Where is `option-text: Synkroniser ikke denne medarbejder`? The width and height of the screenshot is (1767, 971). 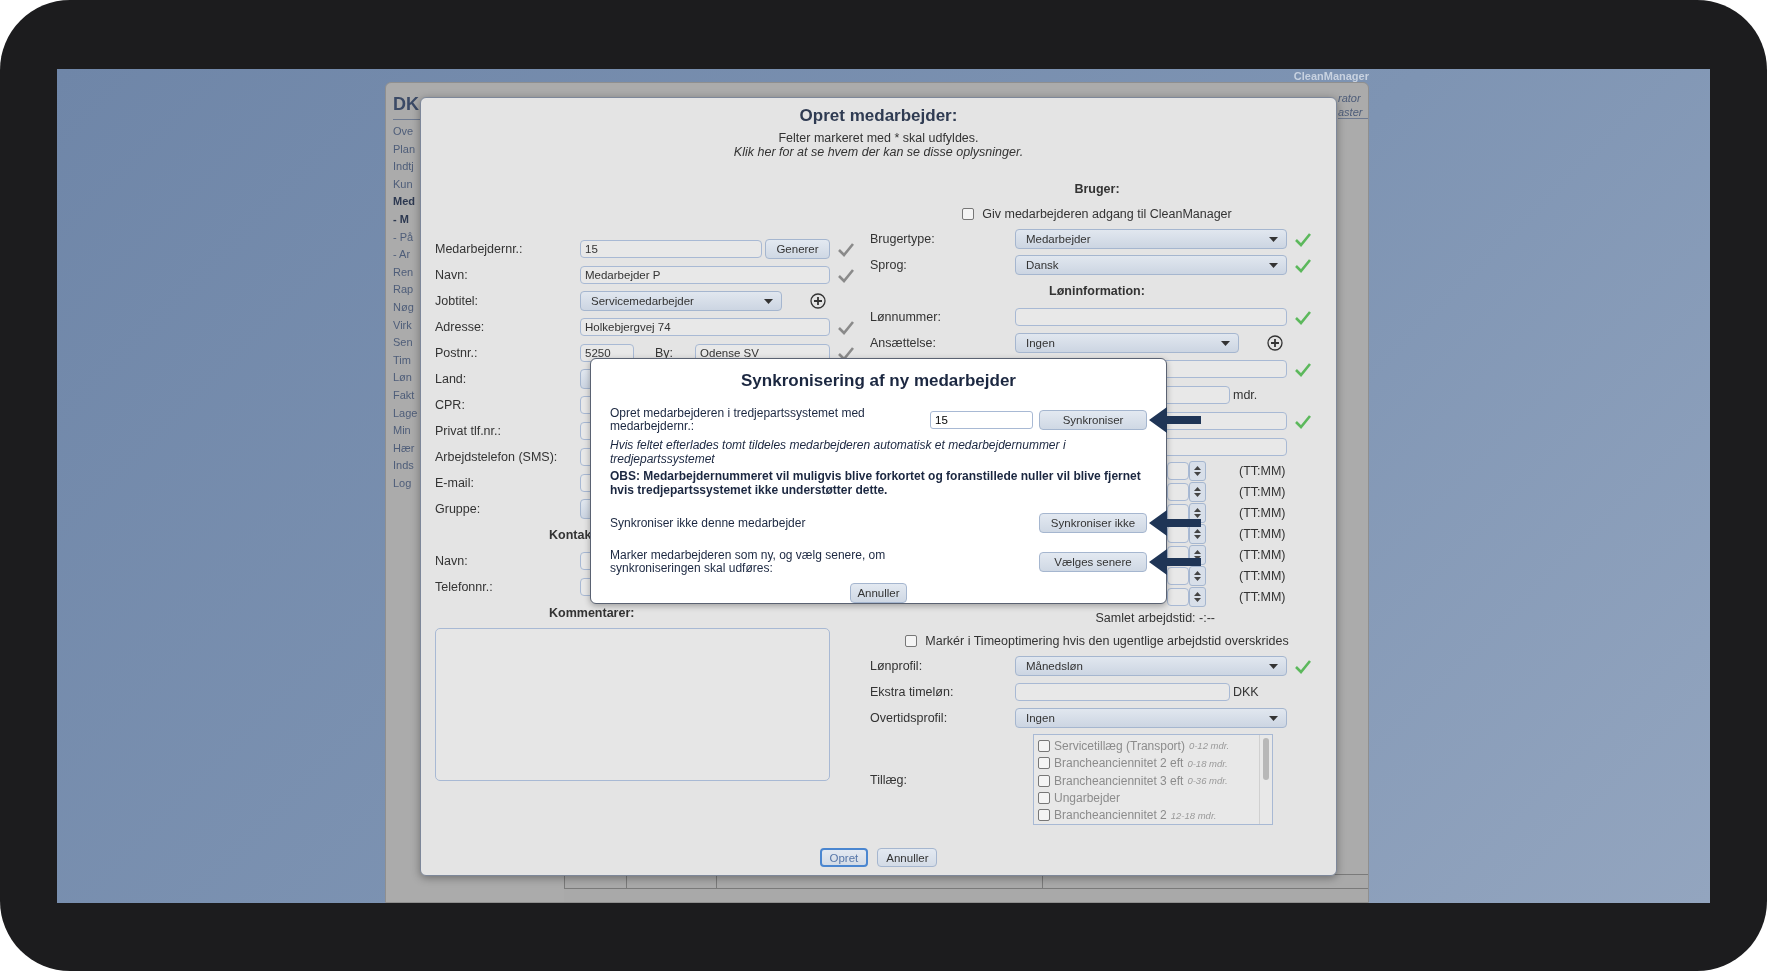
option-text: Synkroniser ikke denne medarbejder is located at coordinates (708, 523).